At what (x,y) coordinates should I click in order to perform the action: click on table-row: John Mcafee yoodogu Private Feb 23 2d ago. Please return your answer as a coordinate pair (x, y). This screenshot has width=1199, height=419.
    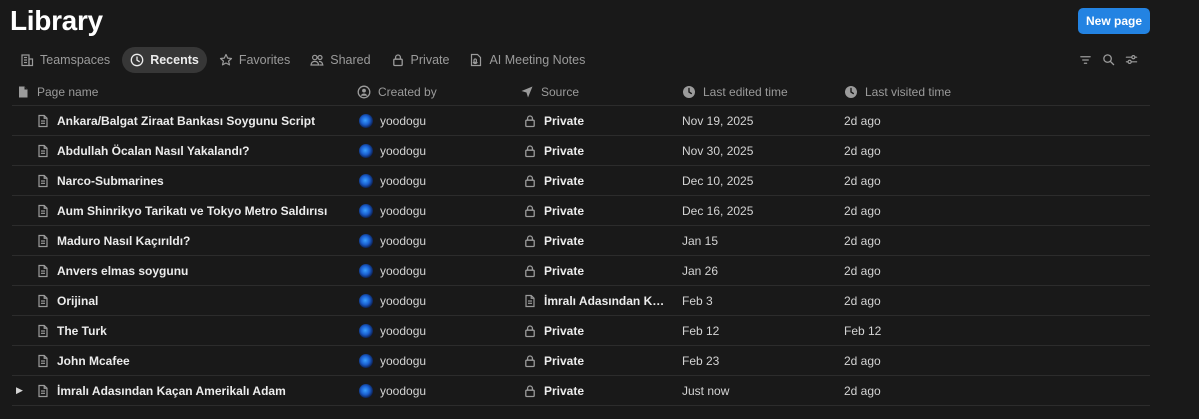
    Looking at the image, I should click on (581, 361).